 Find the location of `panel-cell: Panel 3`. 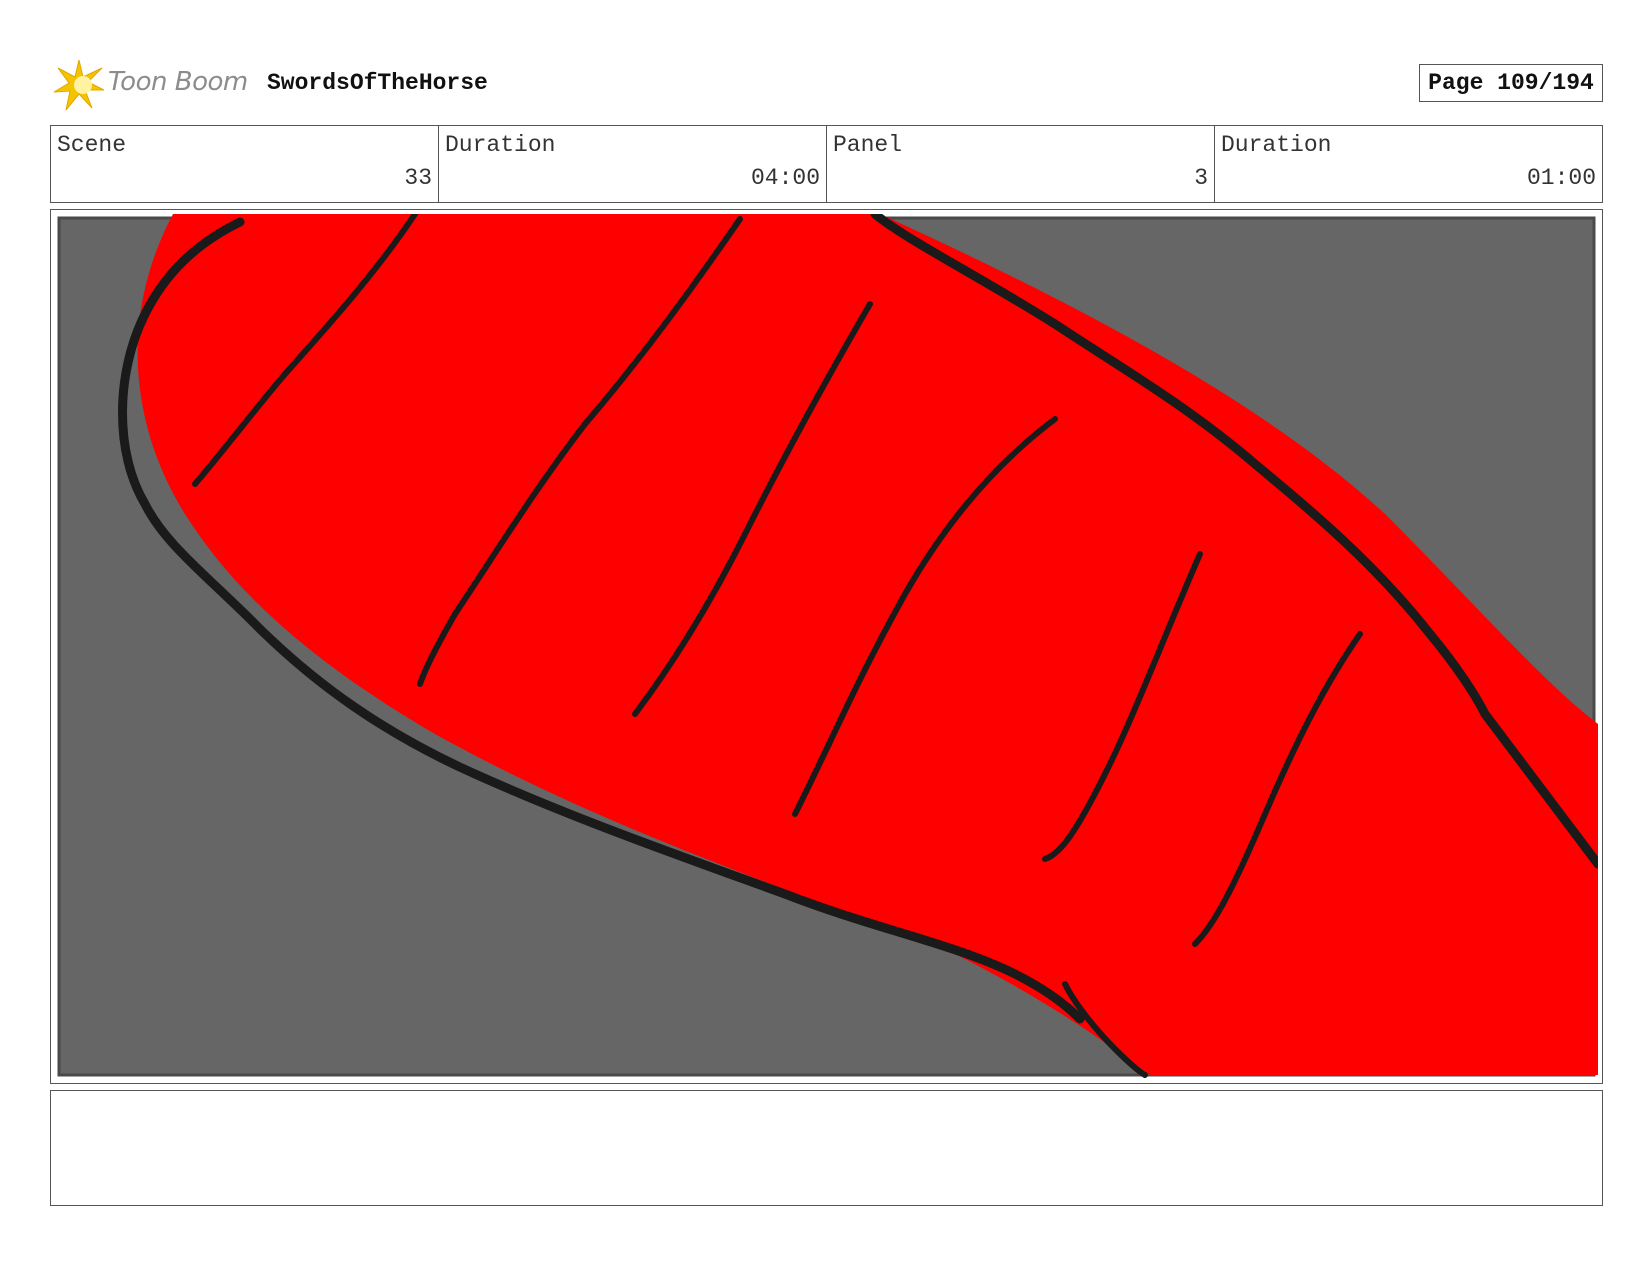

panel-cell: Panel 3 is located at coordinates (1021, 164).